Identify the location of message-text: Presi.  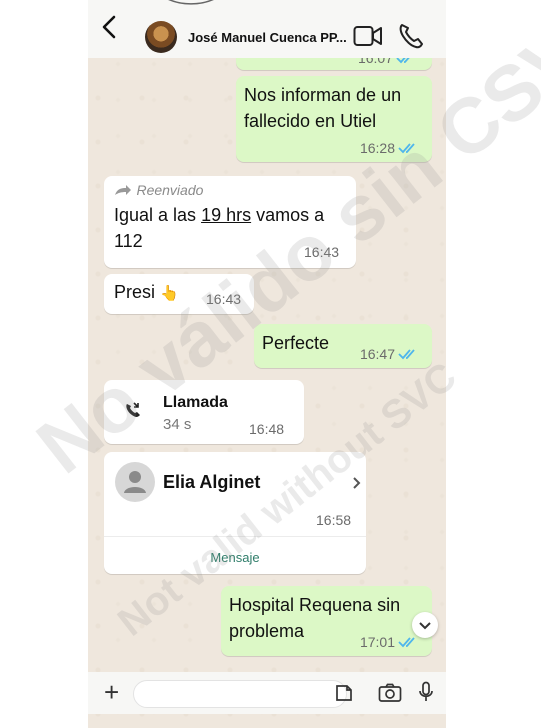
(135, 292).